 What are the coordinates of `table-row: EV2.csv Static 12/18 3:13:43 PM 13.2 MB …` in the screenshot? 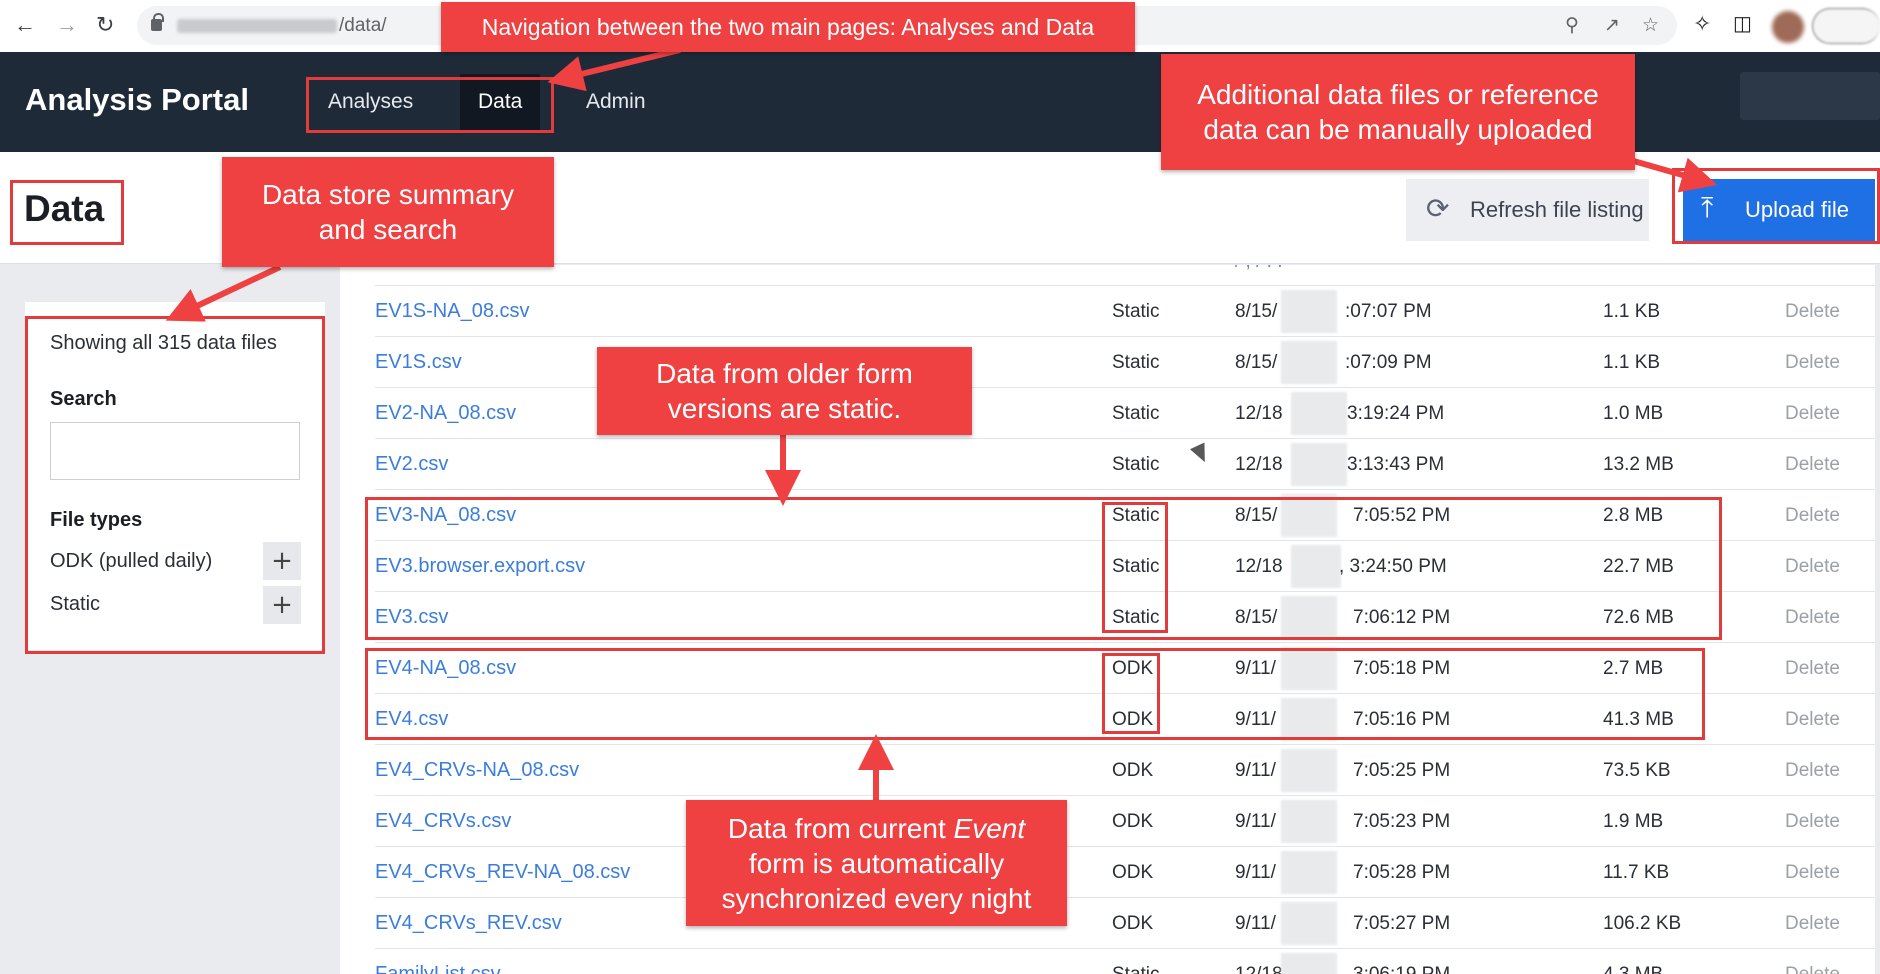 It's located at (1125, 464).